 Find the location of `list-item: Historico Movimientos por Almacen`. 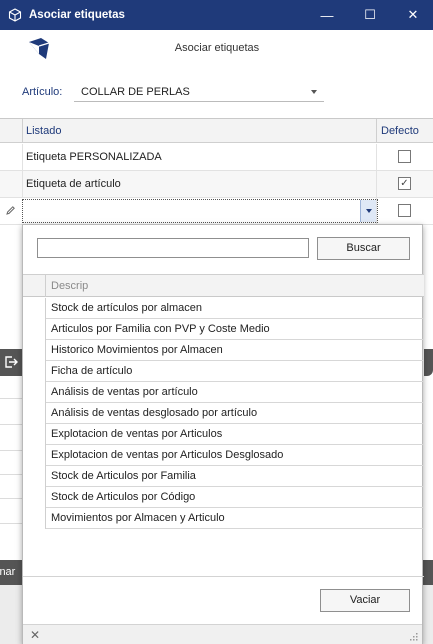

list-item: Historico Movimientos por Almacen is located at coordinates (223, 350).